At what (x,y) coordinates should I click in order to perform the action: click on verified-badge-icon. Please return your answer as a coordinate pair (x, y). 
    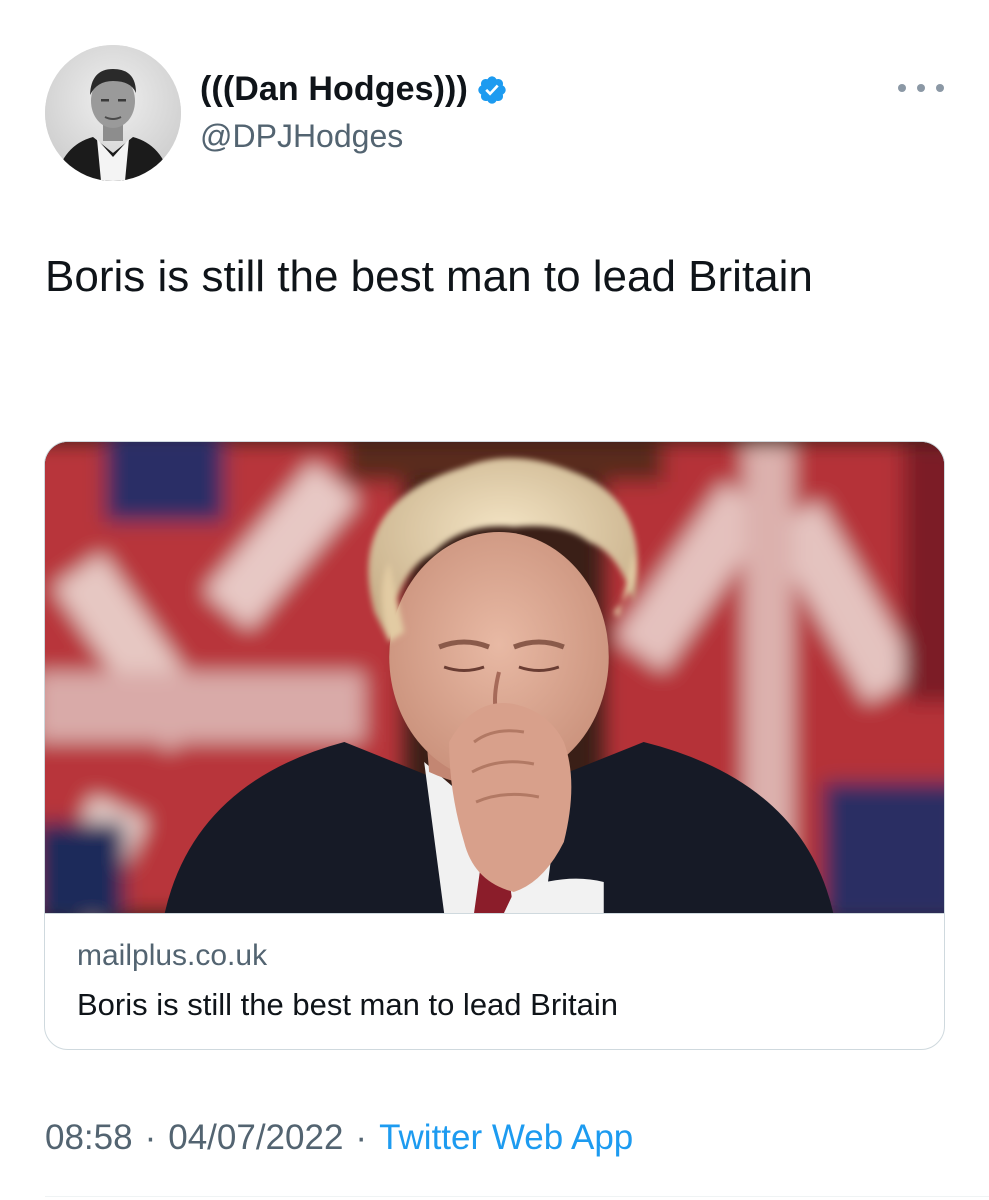
    Looking at the image, I should click on (492, 90).